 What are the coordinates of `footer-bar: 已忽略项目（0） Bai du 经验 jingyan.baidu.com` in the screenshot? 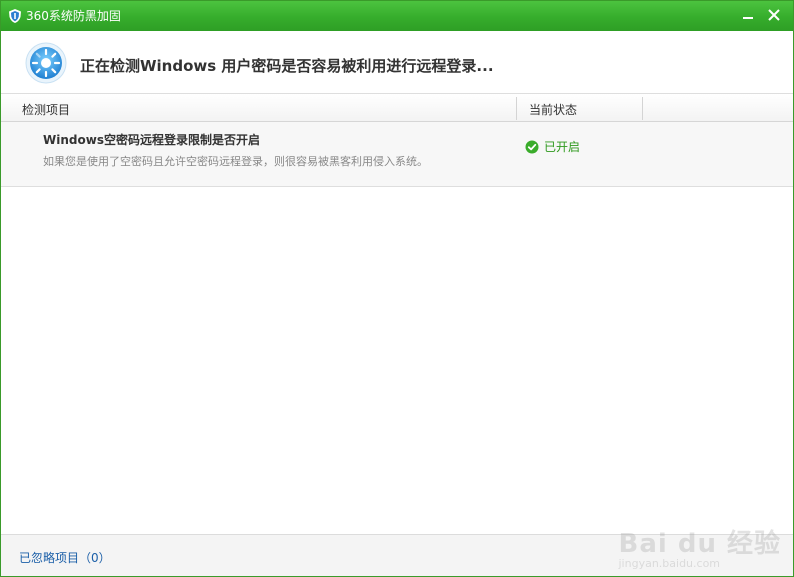 It's located at (397, 552).